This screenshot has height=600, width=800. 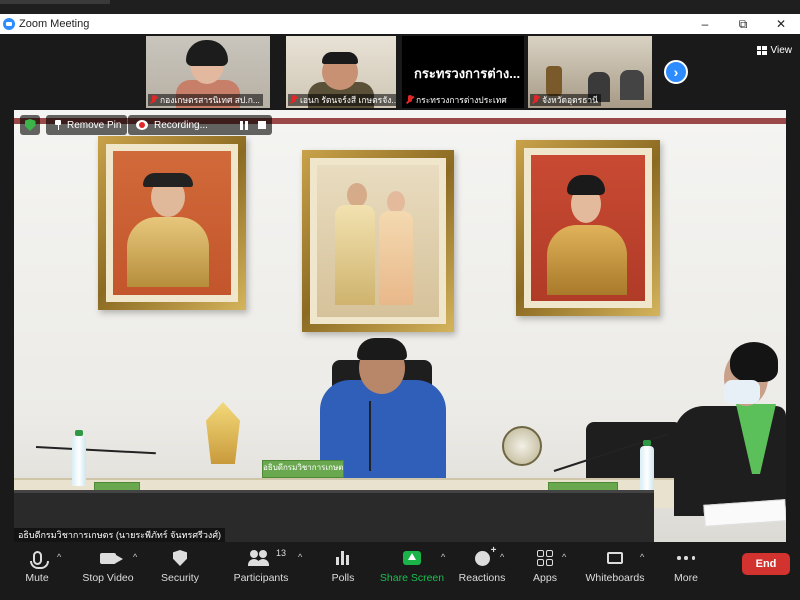 What do you see at coordinates (61, 557) in the screenshot?
I see `audio-options-caret: ^` at bounding box center [61, 557].